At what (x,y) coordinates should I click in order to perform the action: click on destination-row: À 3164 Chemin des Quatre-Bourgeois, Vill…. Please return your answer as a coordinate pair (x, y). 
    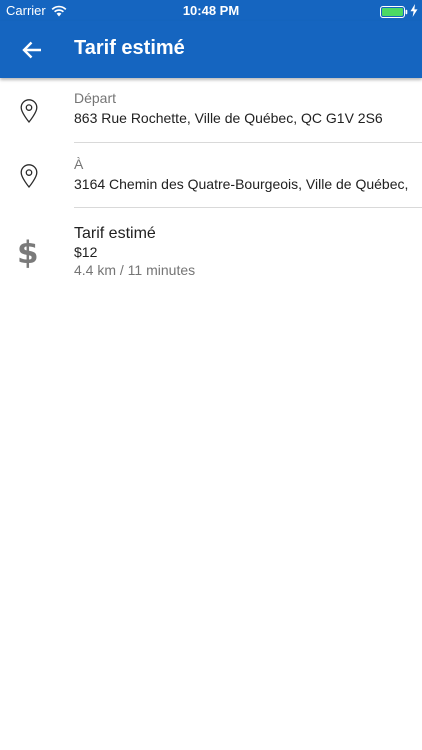
    Looking at the image, I should click on (211, 175).